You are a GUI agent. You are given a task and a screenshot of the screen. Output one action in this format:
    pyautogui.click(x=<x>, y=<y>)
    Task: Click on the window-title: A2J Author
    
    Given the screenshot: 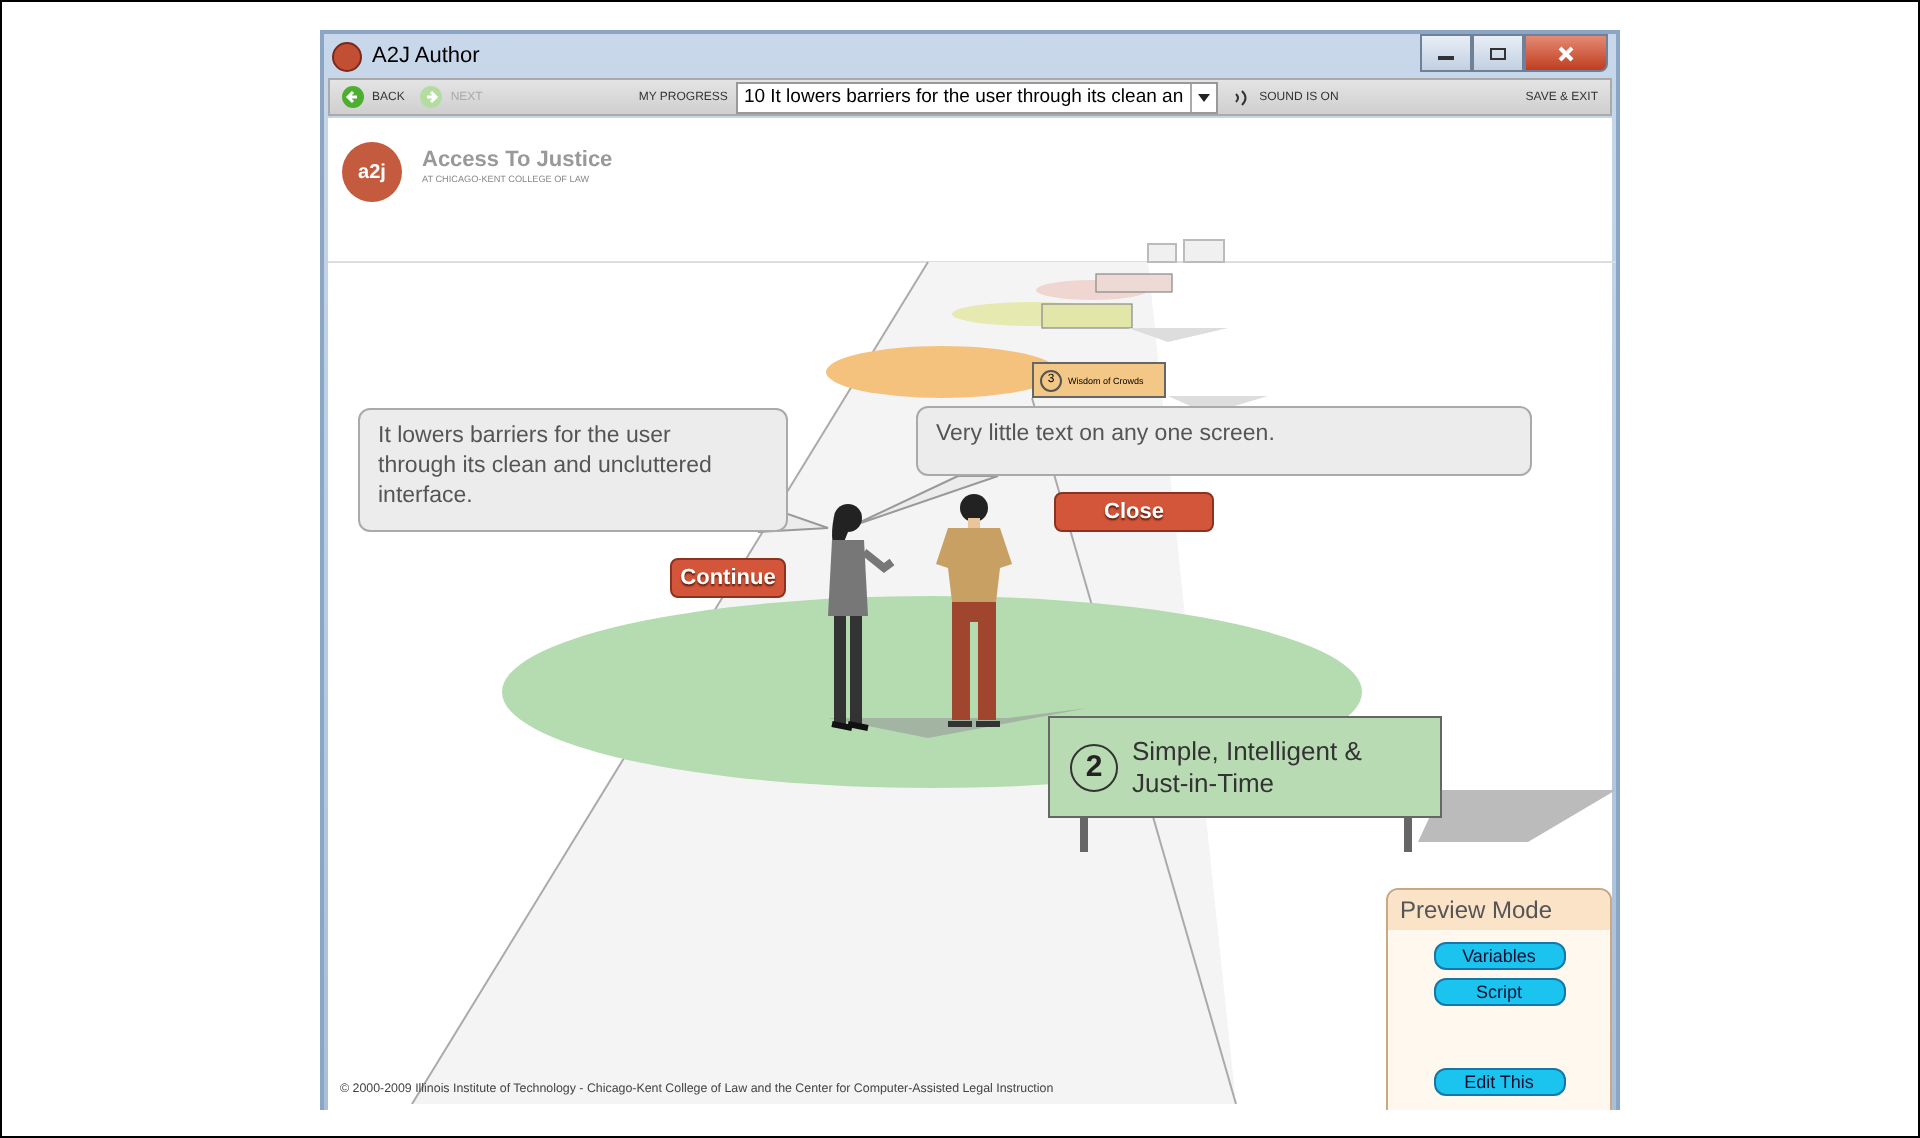 What is the action you would take?
    pyautogui.click(x=426, y=56)
    